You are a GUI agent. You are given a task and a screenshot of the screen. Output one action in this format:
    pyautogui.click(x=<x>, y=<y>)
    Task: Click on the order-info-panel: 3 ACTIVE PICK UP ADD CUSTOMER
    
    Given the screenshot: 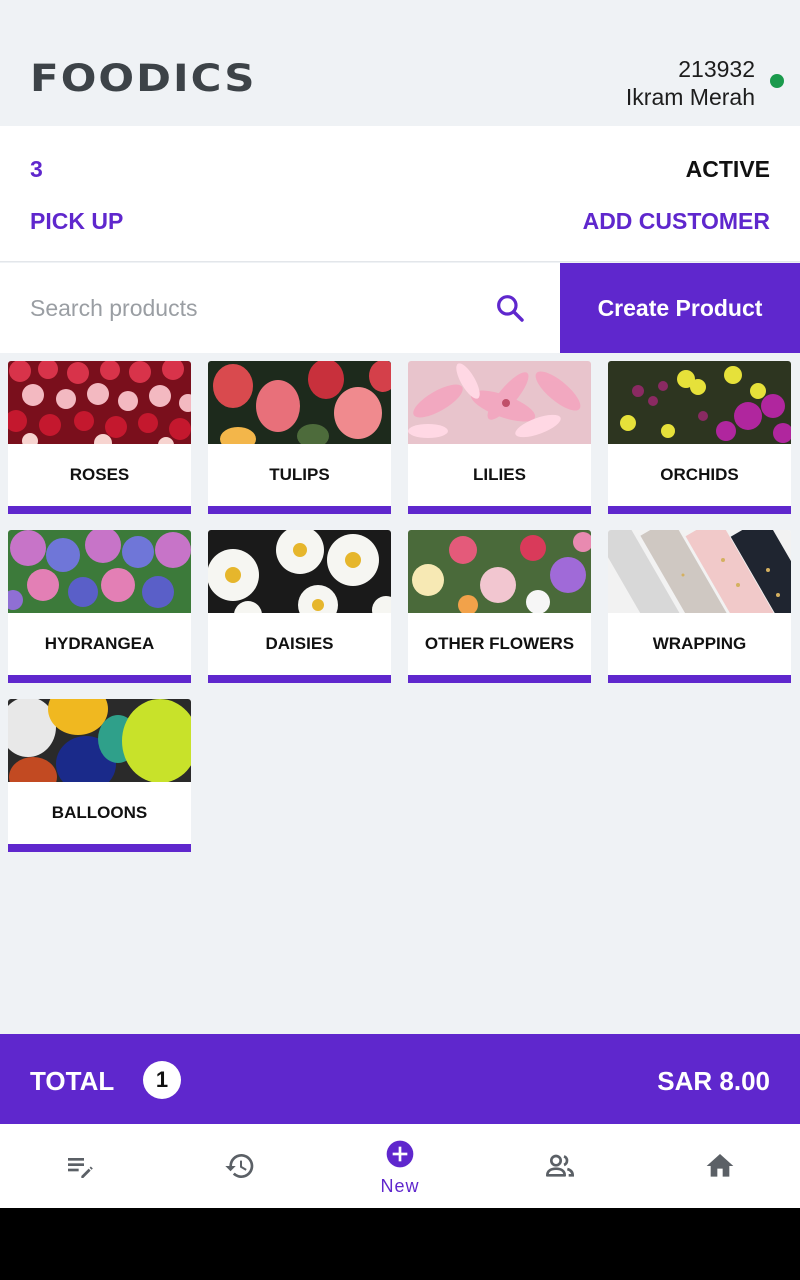 What is the action you would take?
    pyautogui.click(x=400, y=194)
    